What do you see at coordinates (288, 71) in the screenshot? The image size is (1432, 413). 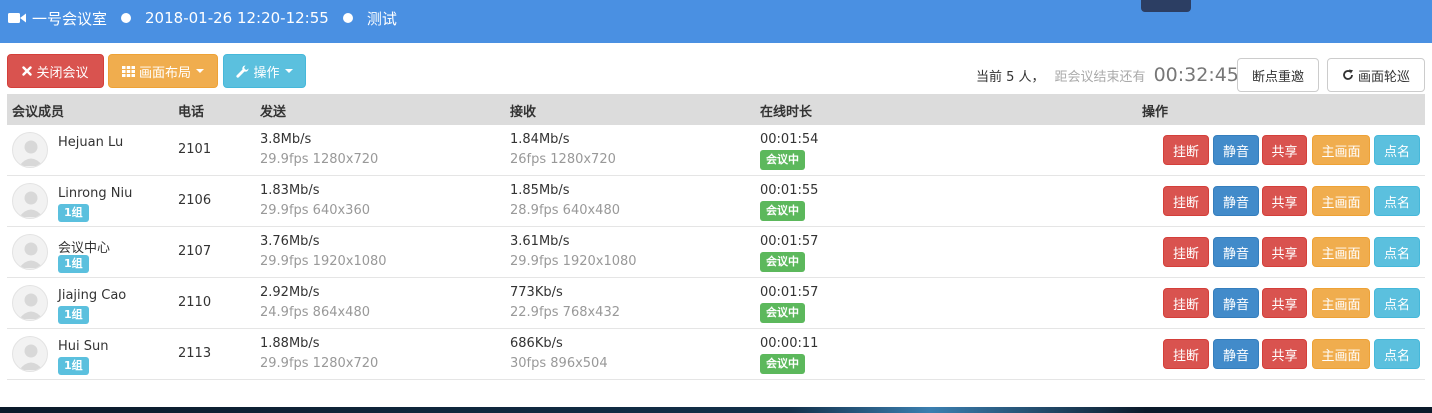 I see `chevron-down-icon` at bounding box center [288, 71].